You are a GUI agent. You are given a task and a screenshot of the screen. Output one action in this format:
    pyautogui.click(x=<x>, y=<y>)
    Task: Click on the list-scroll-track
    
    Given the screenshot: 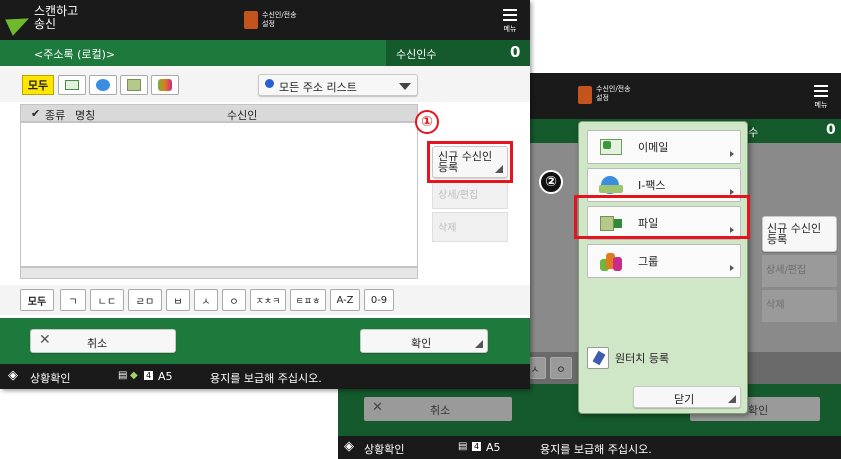 What is the action you would take?
    pyautogui.click(x=219, y=273)
    